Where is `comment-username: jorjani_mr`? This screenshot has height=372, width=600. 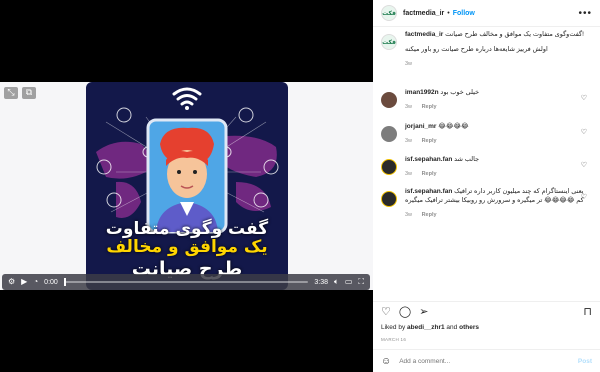
comment-username: jorjani_mr is located at coordinates (420, 126).